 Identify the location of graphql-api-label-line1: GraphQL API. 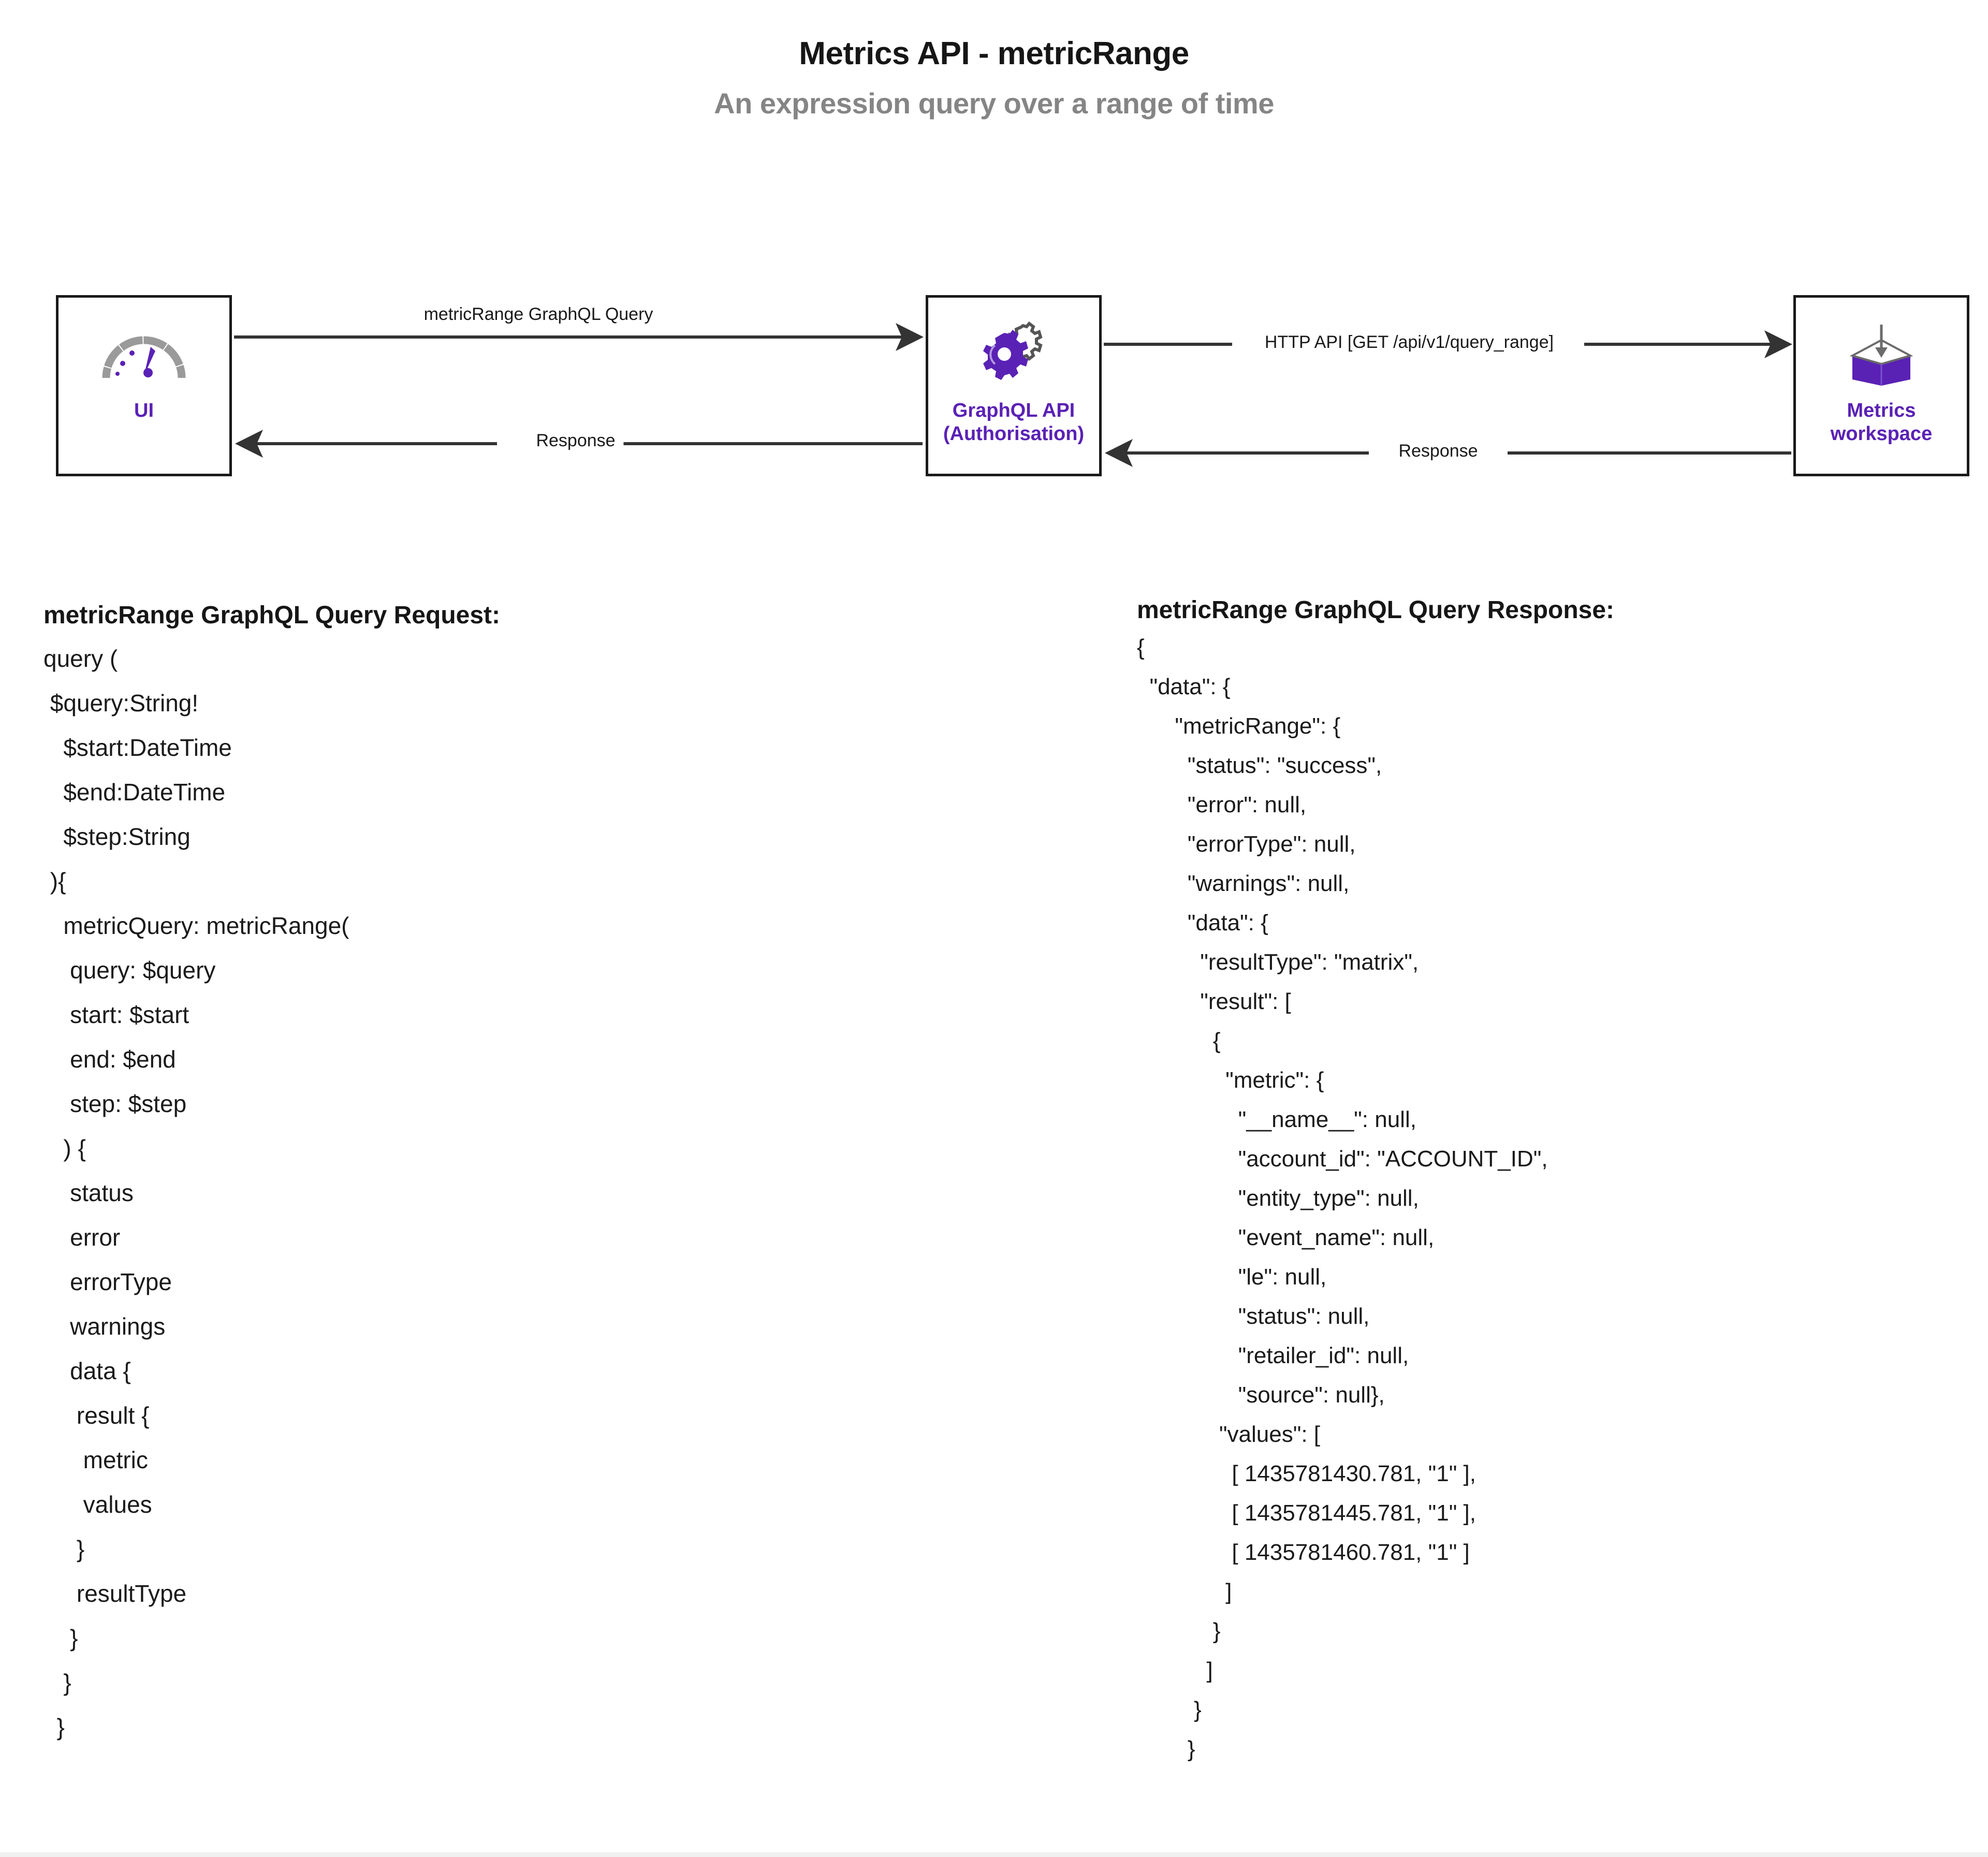
(1013, 410).